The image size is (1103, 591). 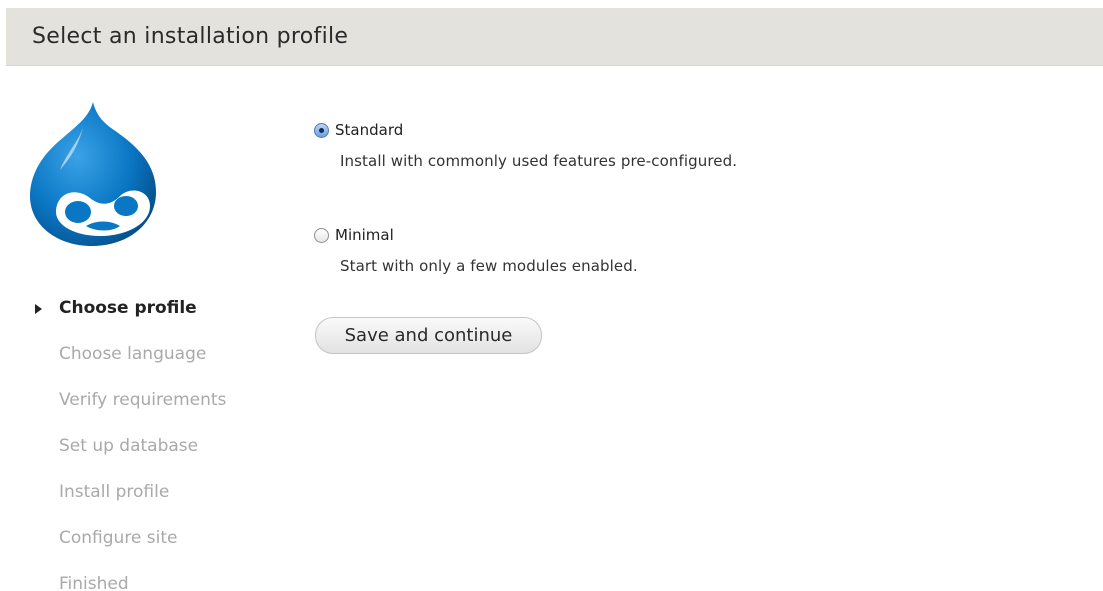 What do you see at coordinates (428, 335) in the screenshot?
I see `save-and-continue-button: Save and continue` at bounding box center [428, 335].